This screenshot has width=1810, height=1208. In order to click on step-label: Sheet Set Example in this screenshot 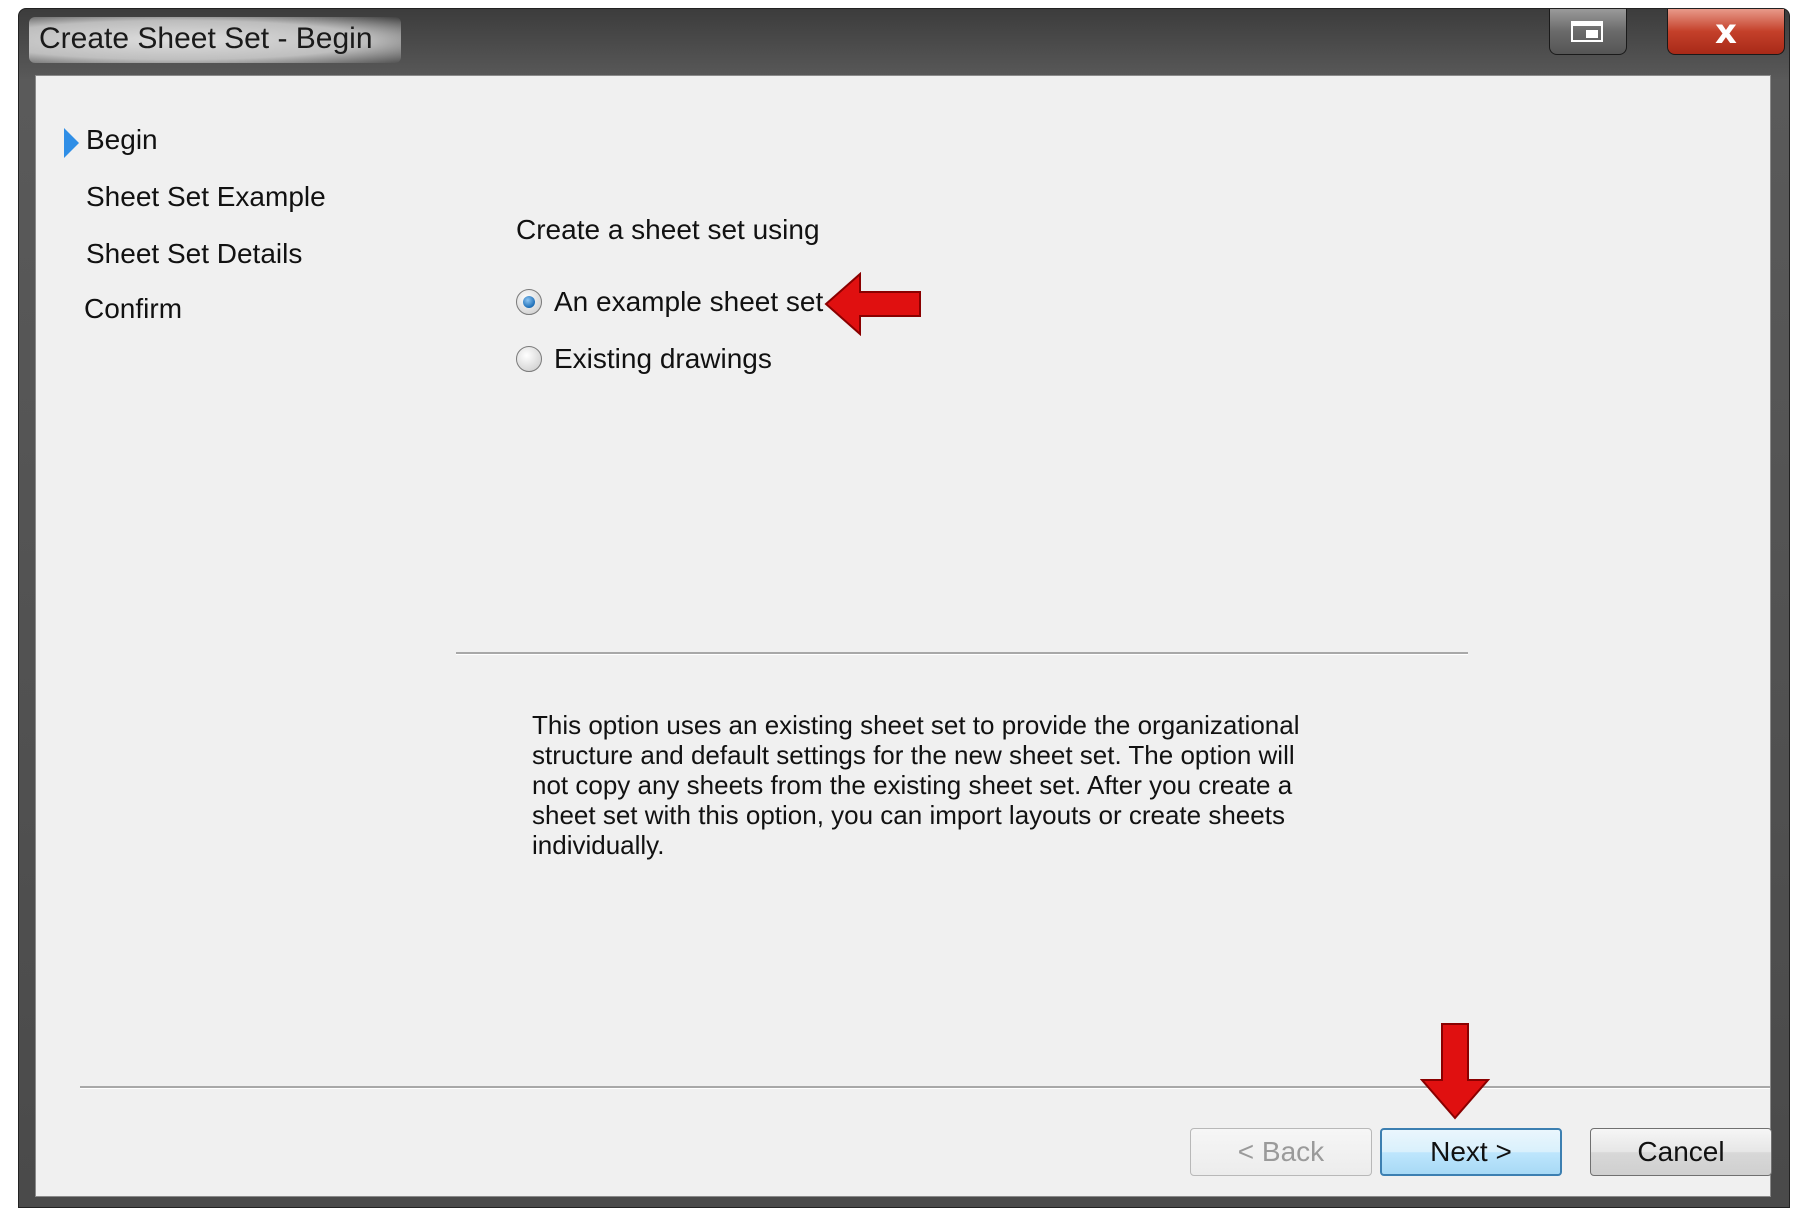, I will do `click(206, 196)`.